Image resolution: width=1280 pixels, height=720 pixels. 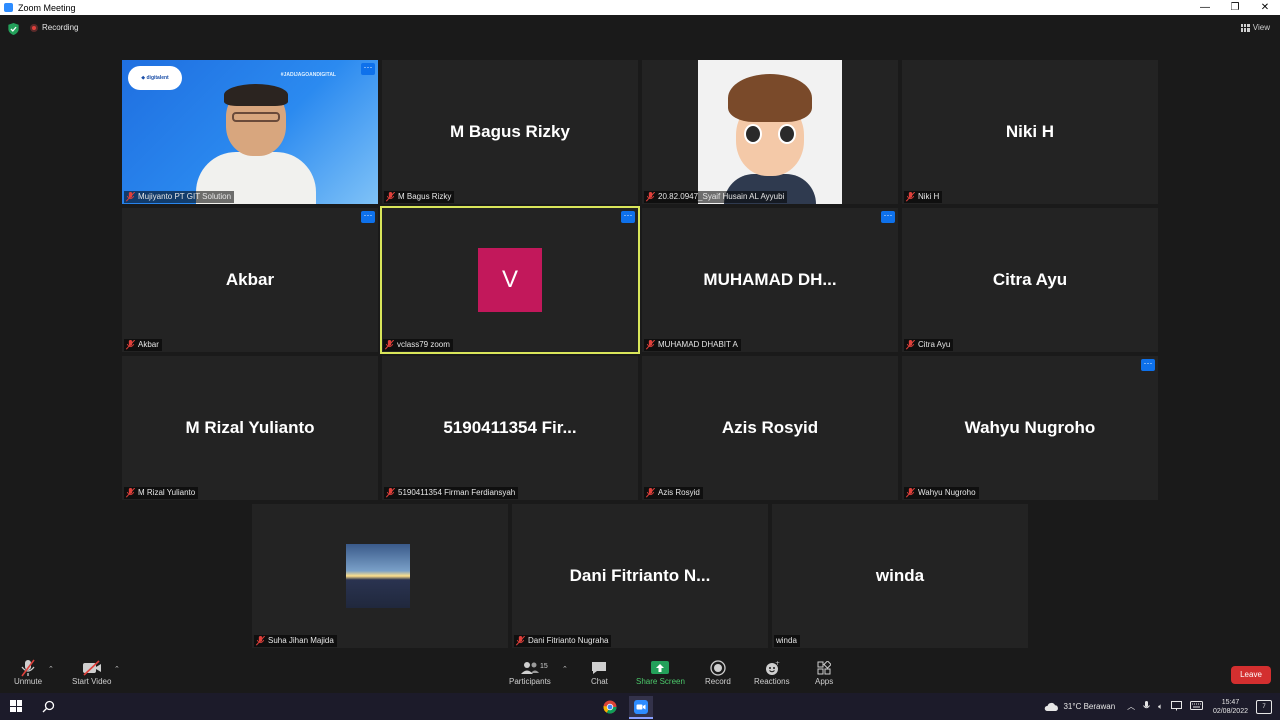 I want to click on participant-name-label: Dani Fitrianto Nugraha, so click(x=563, y=641).